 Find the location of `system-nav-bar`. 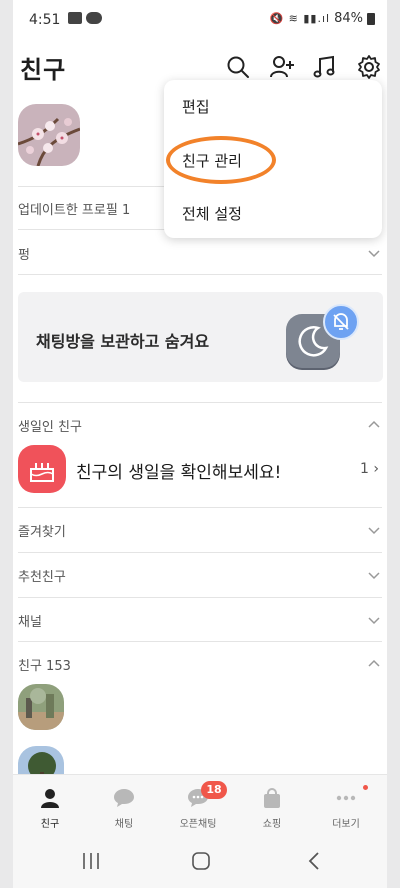

system-nav-bar is located at coordinates (200, 862).